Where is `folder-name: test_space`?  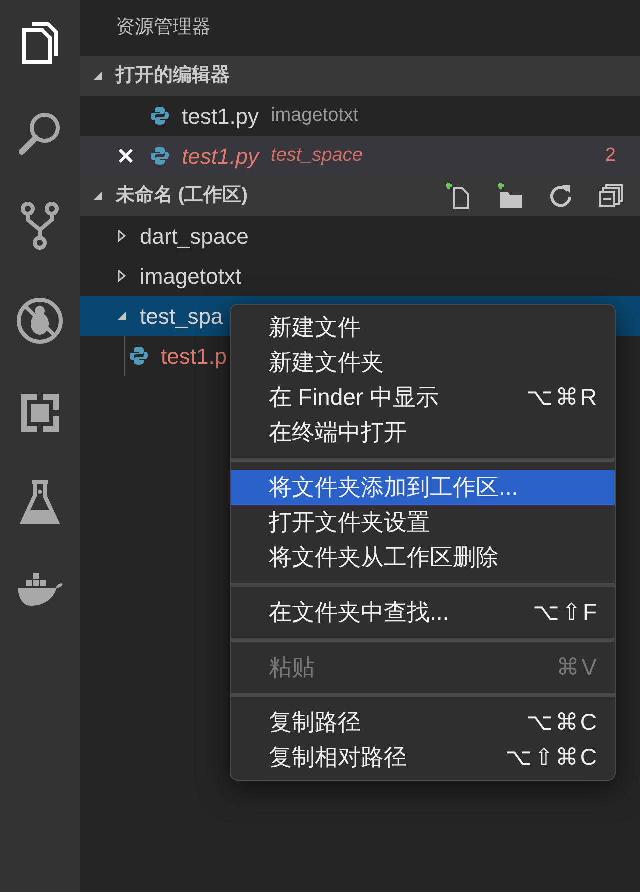
folder-name: test_space is located at coordinates (317, 156).